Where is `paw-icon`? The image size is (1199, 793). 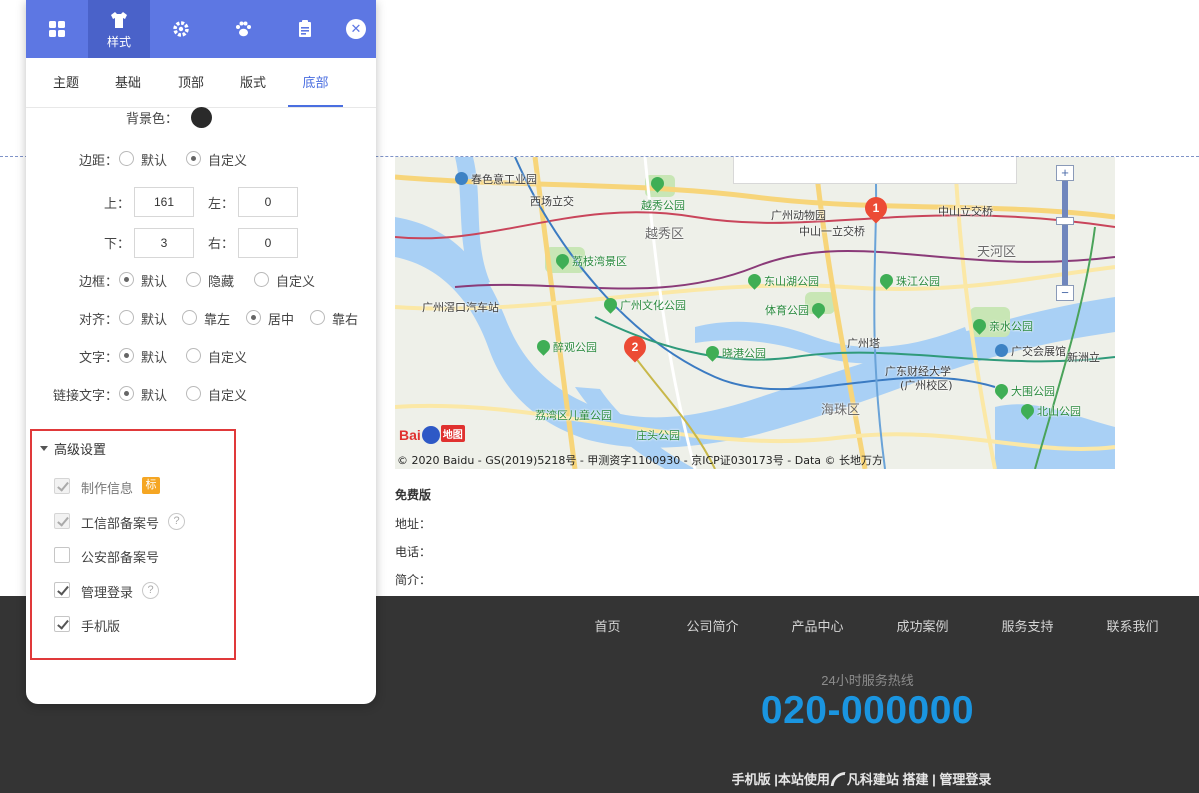 paw-icon is located at coordinates (243, 29).